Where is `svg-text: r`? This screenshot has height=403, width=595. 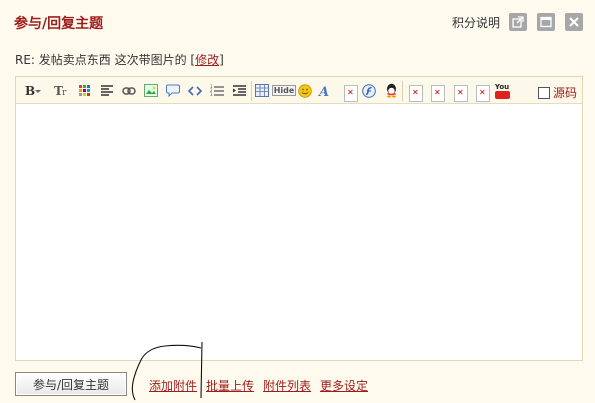 svg-text: r is located at coordinates (64, 93).